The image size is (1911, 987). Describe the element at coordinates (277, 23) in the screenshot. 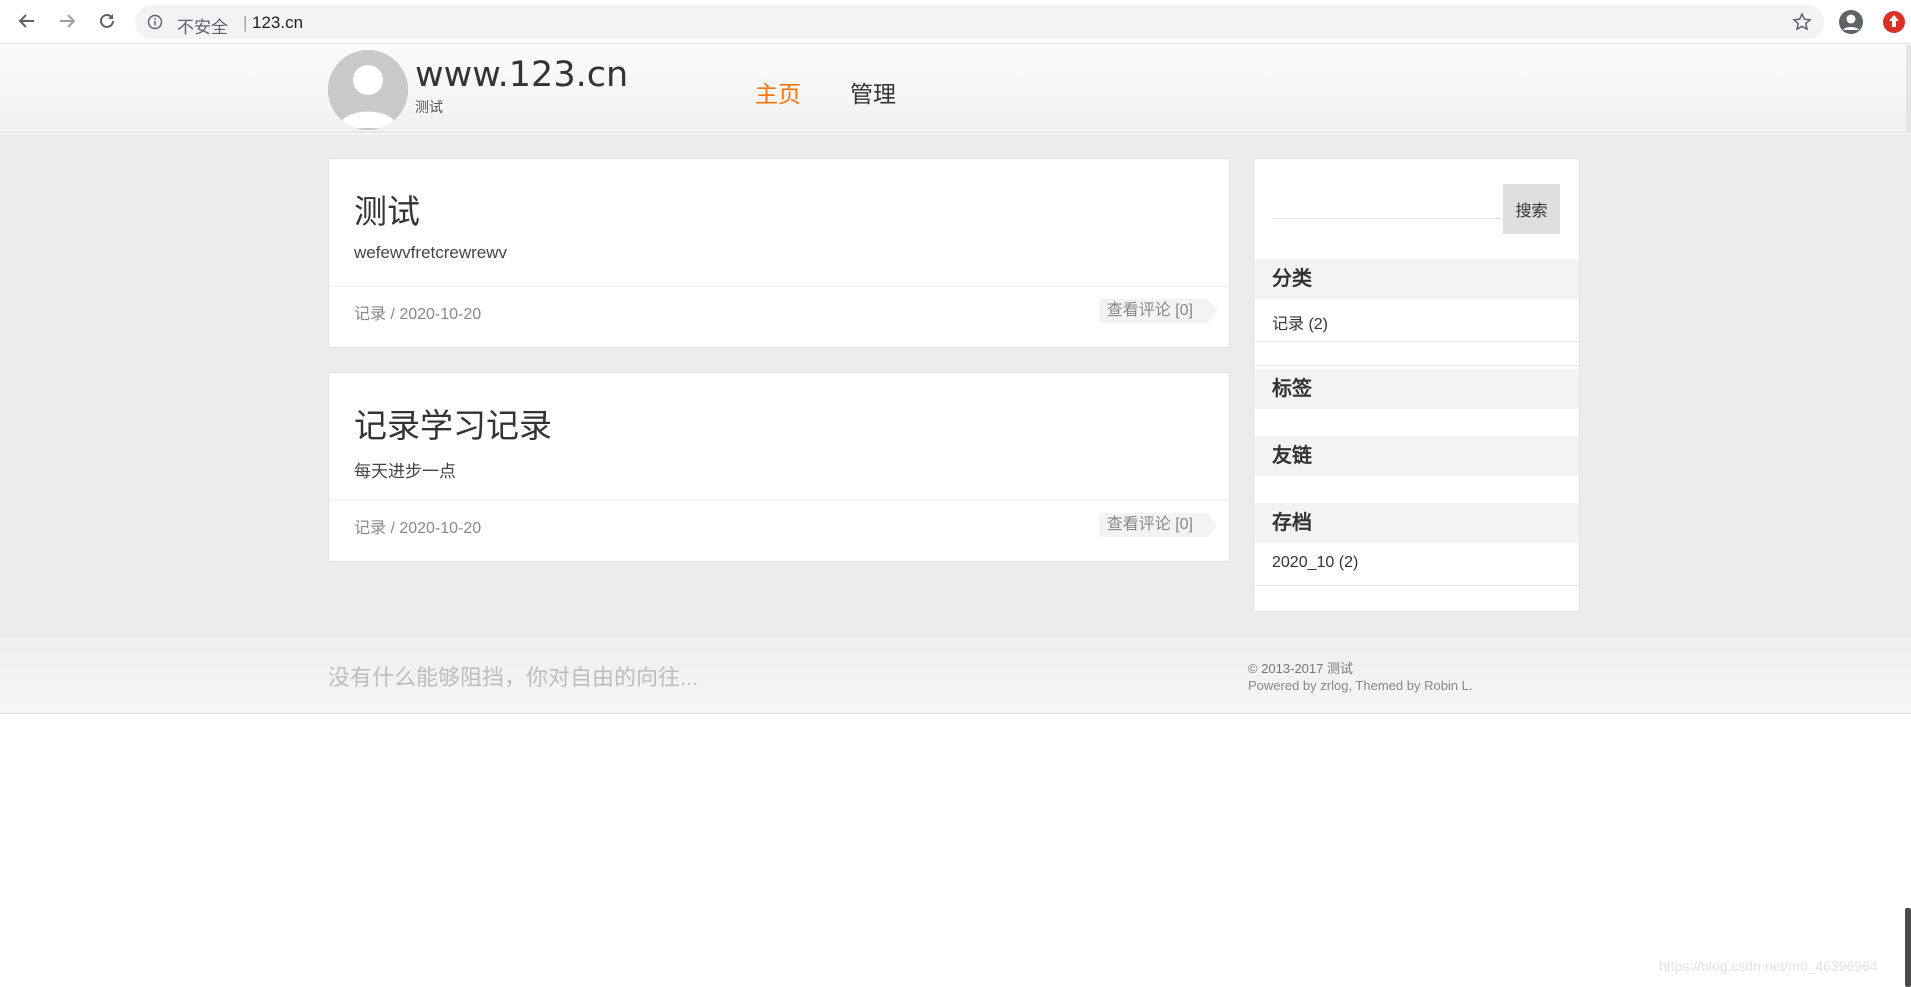

I see `url-text: 123.cn` at that location.